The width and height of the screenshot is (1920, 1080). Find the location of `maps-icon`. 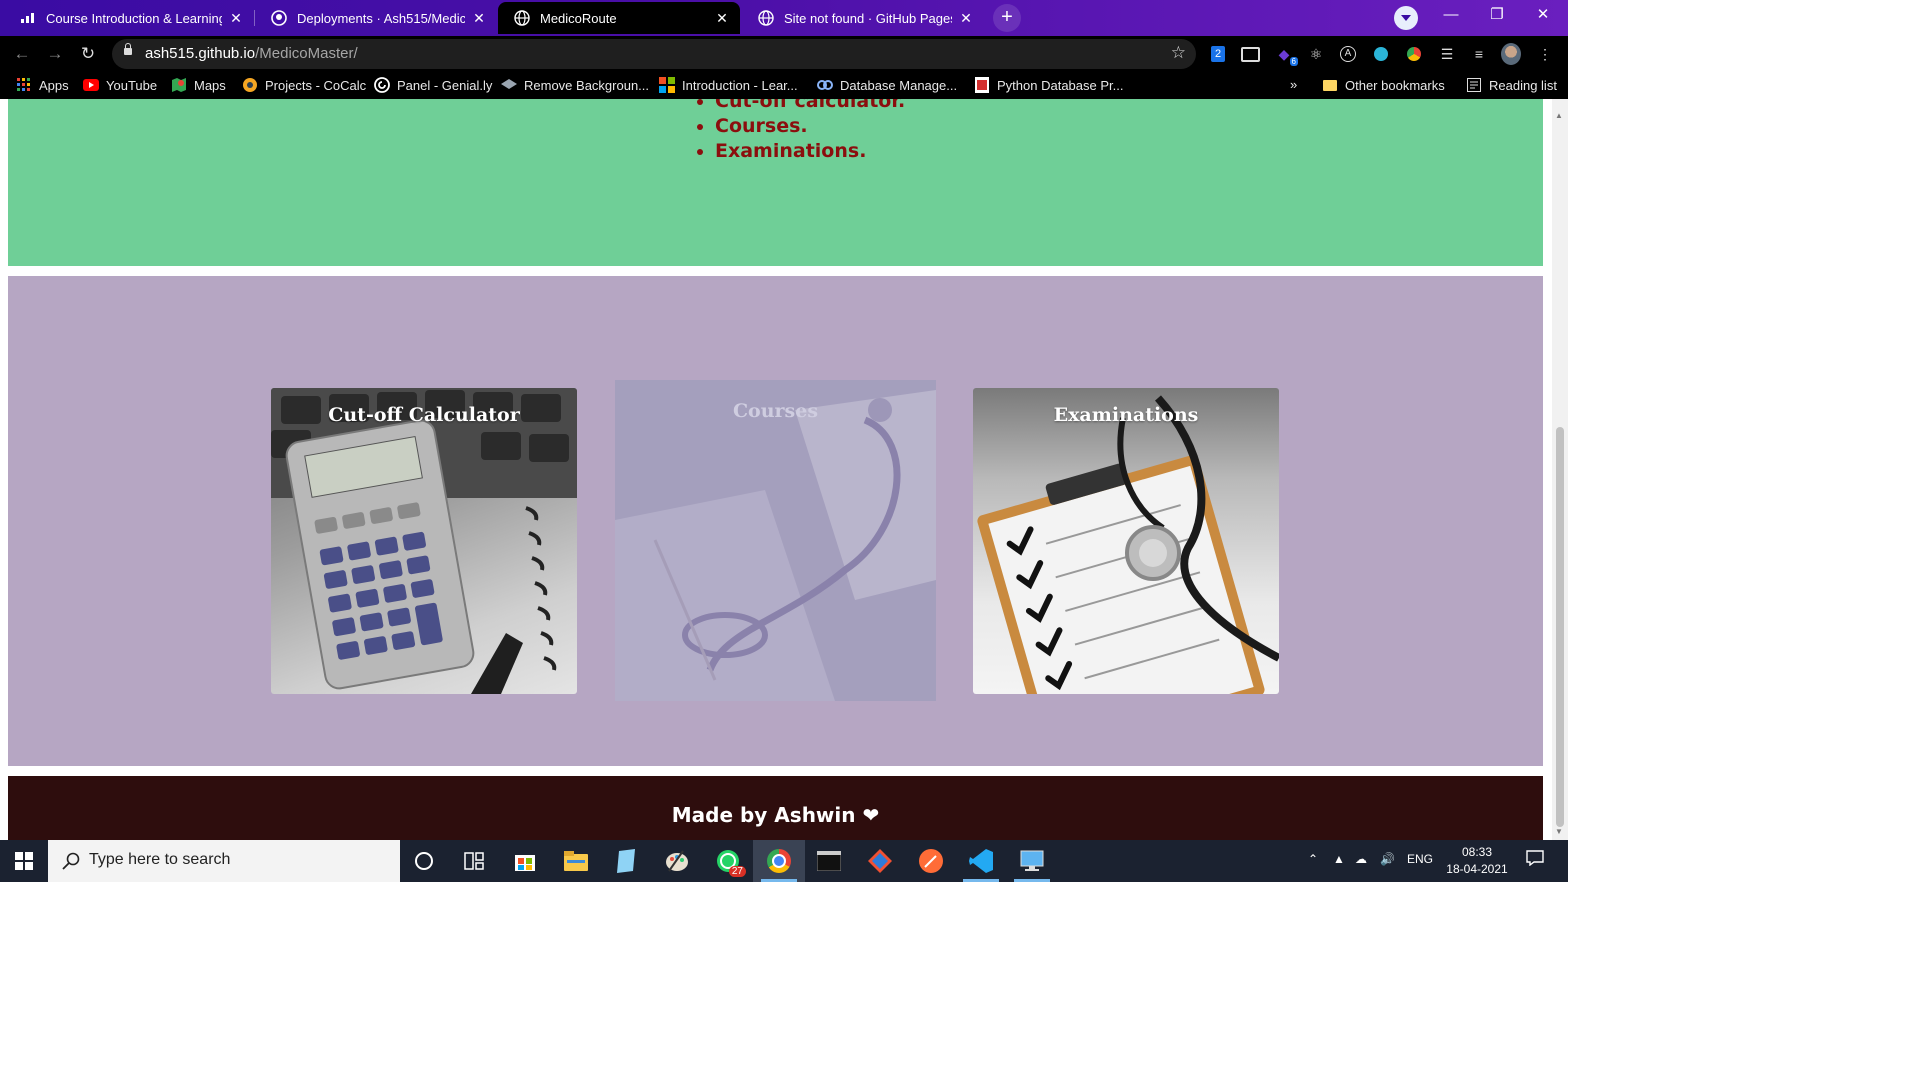

maps-icon is located at coordinates (179, 85).